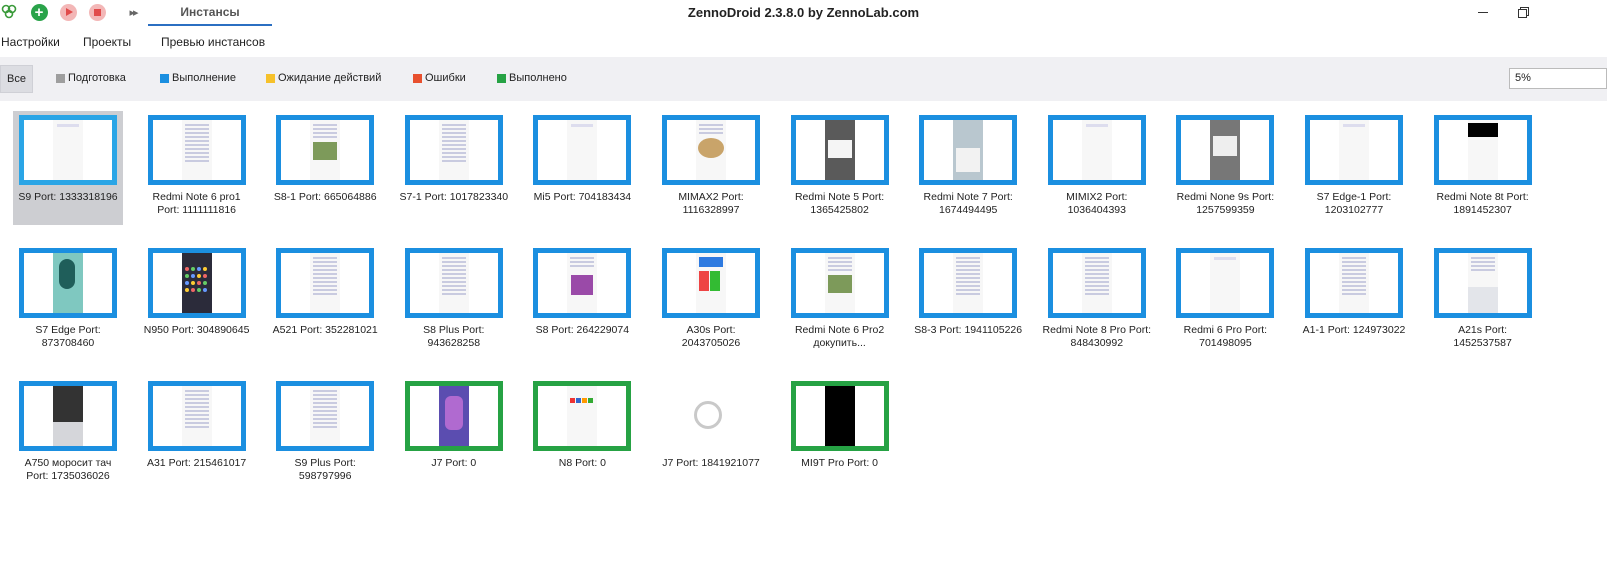  Describe the element at coordinates (16, 79) in the screenshot. I see `filter-all-button: Все` at that location.